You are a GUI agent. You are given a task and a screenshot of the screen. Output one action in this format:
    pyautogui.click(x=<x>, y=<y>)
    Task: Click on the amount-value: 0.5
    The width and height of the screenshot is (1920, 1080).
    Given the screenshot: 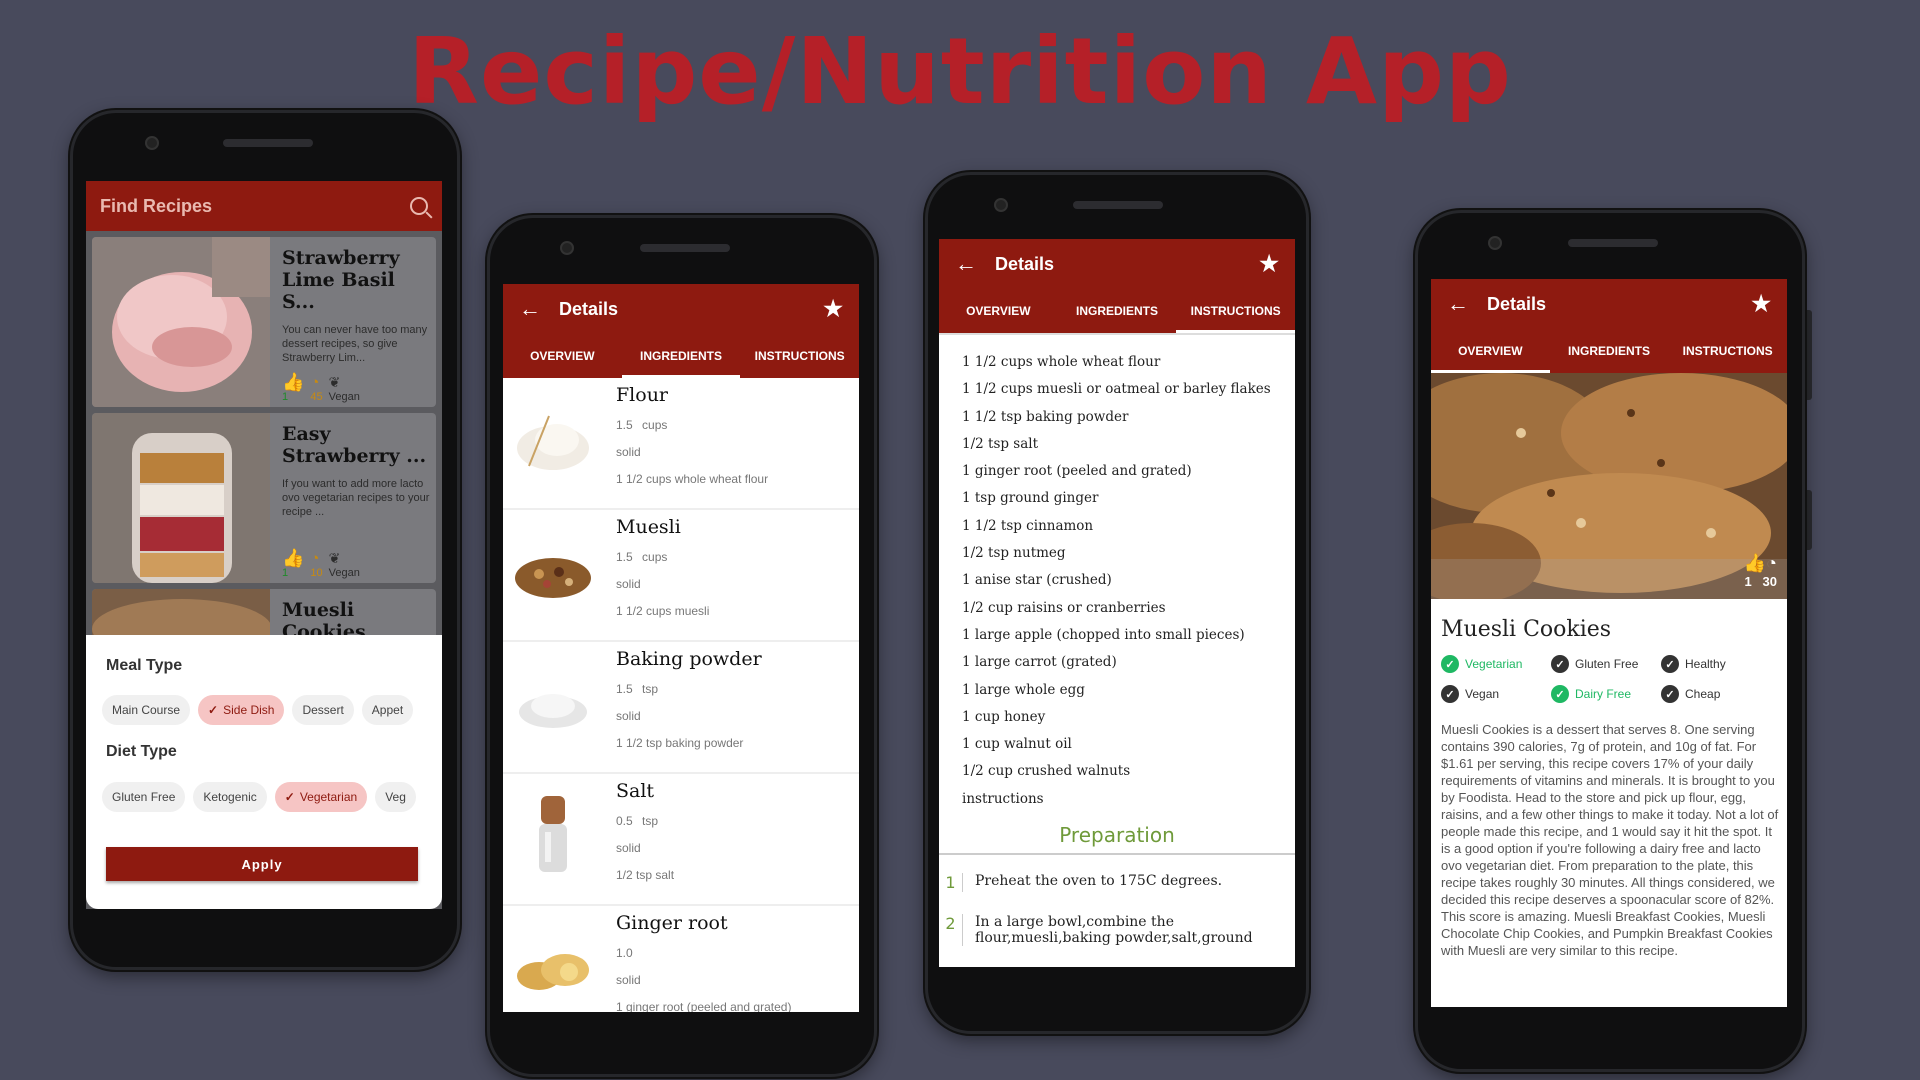 What is the action you would take?
    pyautogui.click(x=624, y=821)
    